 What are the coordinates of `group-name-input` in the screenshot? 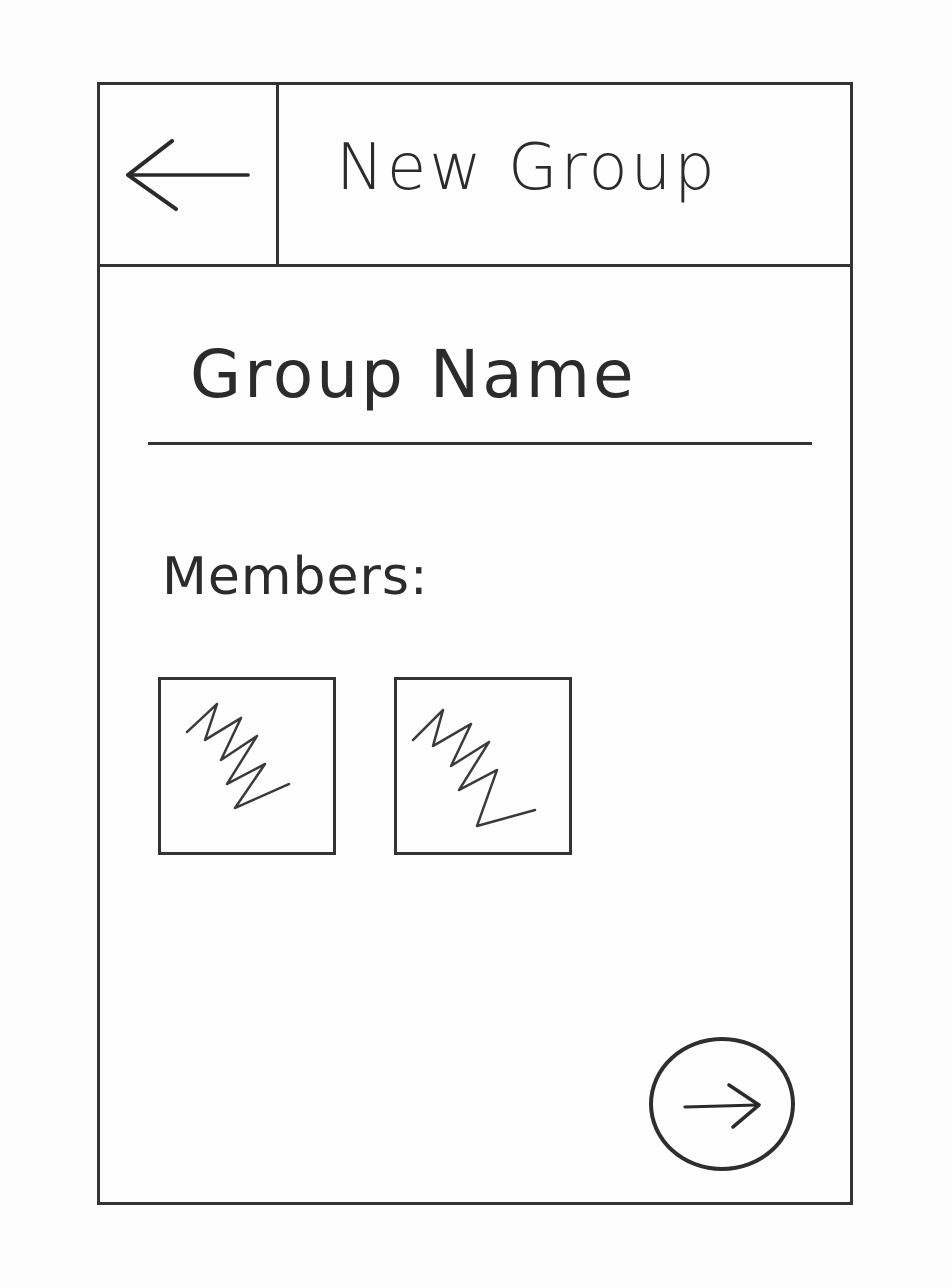 It's located at (480, 381).